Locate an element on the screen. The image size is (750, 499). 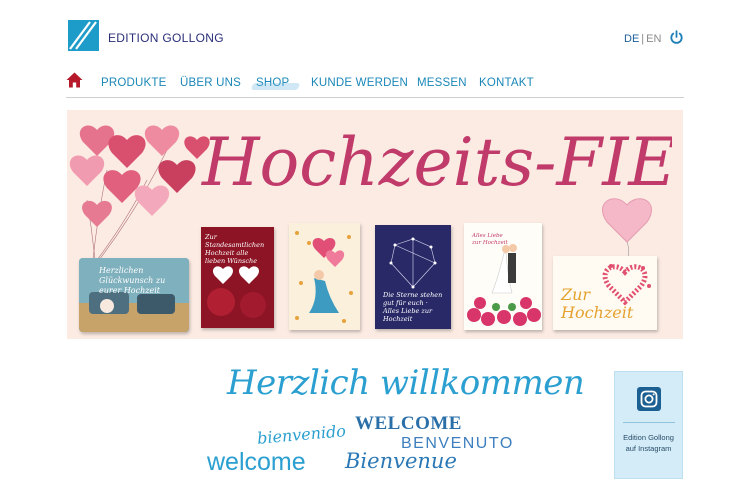
language-en: EN is located at coordinates (653, 39).